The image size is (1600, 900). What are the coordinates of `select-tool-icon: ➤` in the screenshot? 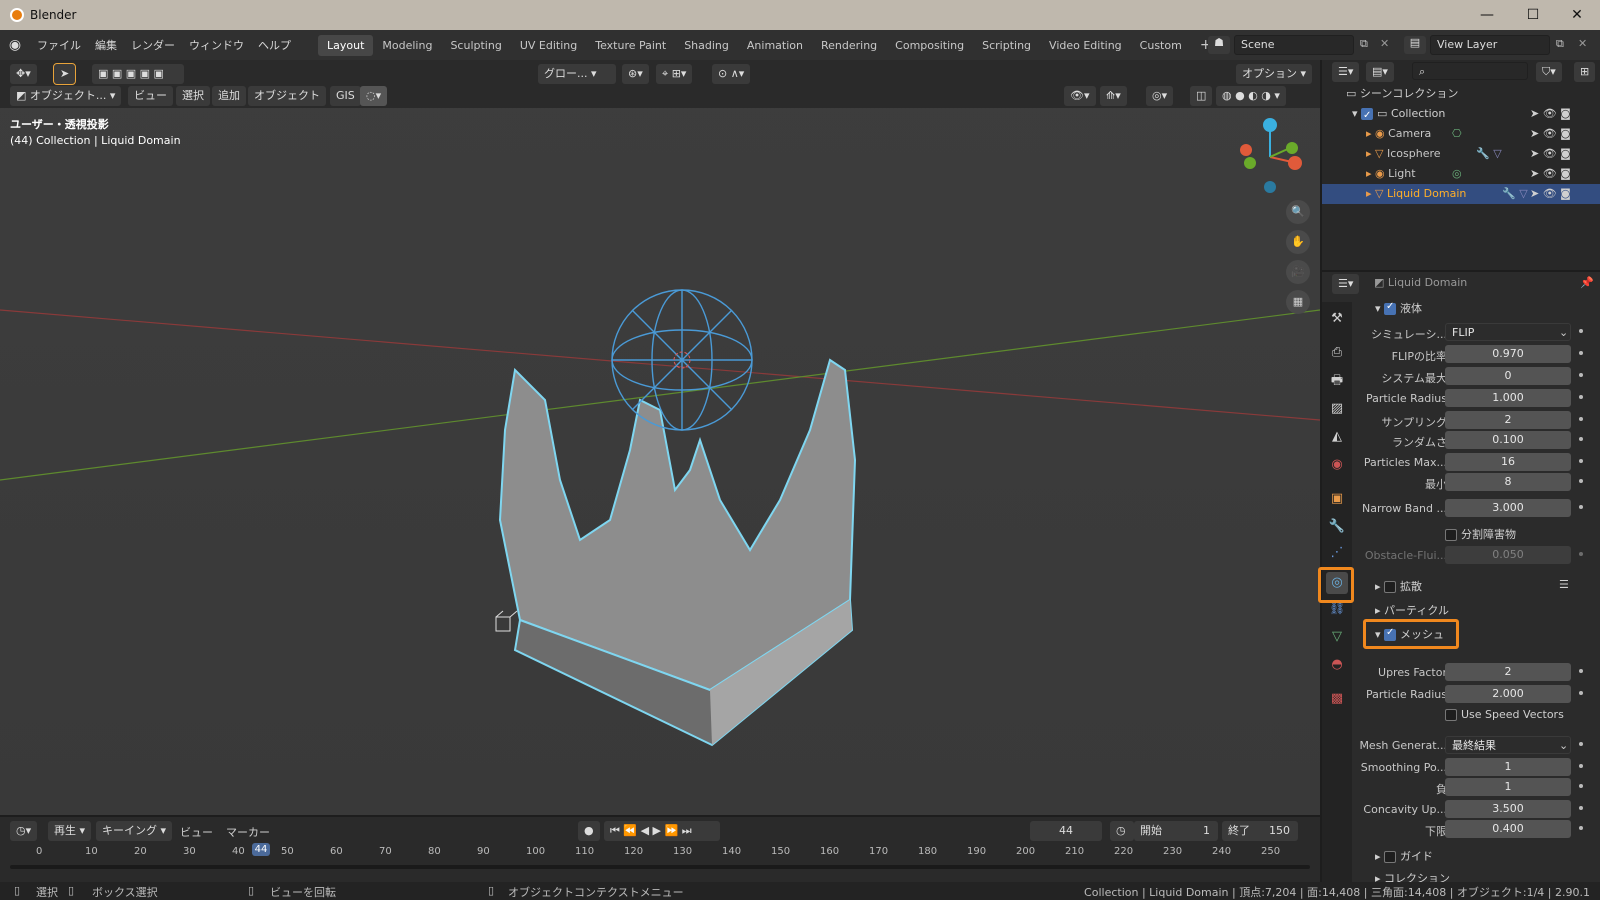 It's located at (64, 74).